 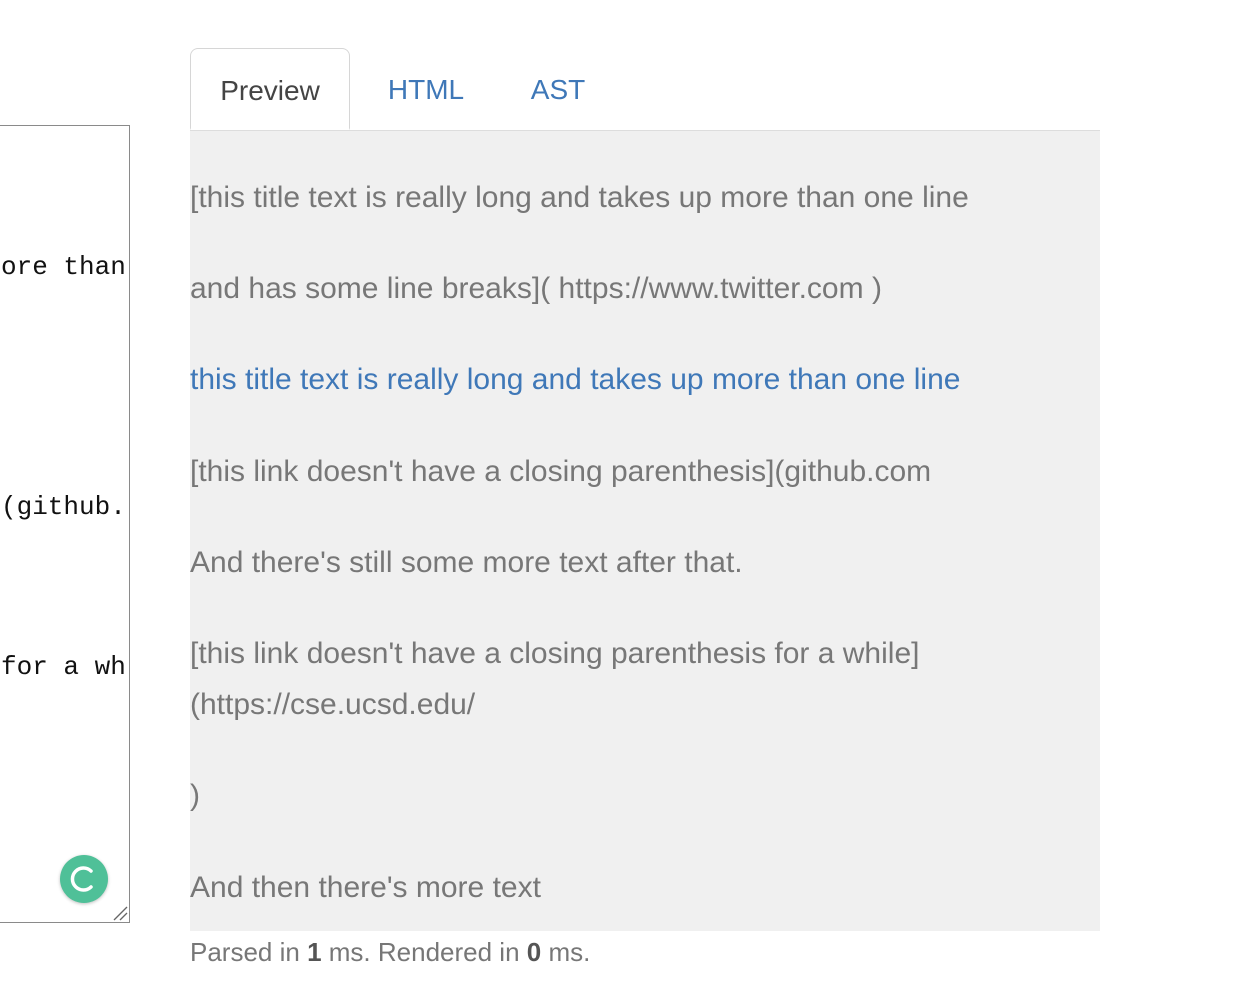 I want to click on editor-line: (github., so click(x=63, y=507).